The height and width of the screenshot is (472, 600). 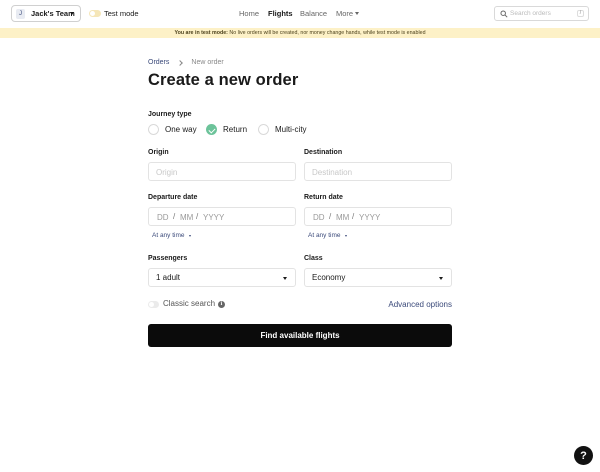 I want to click on search-icon, so click(x=504, y=14).